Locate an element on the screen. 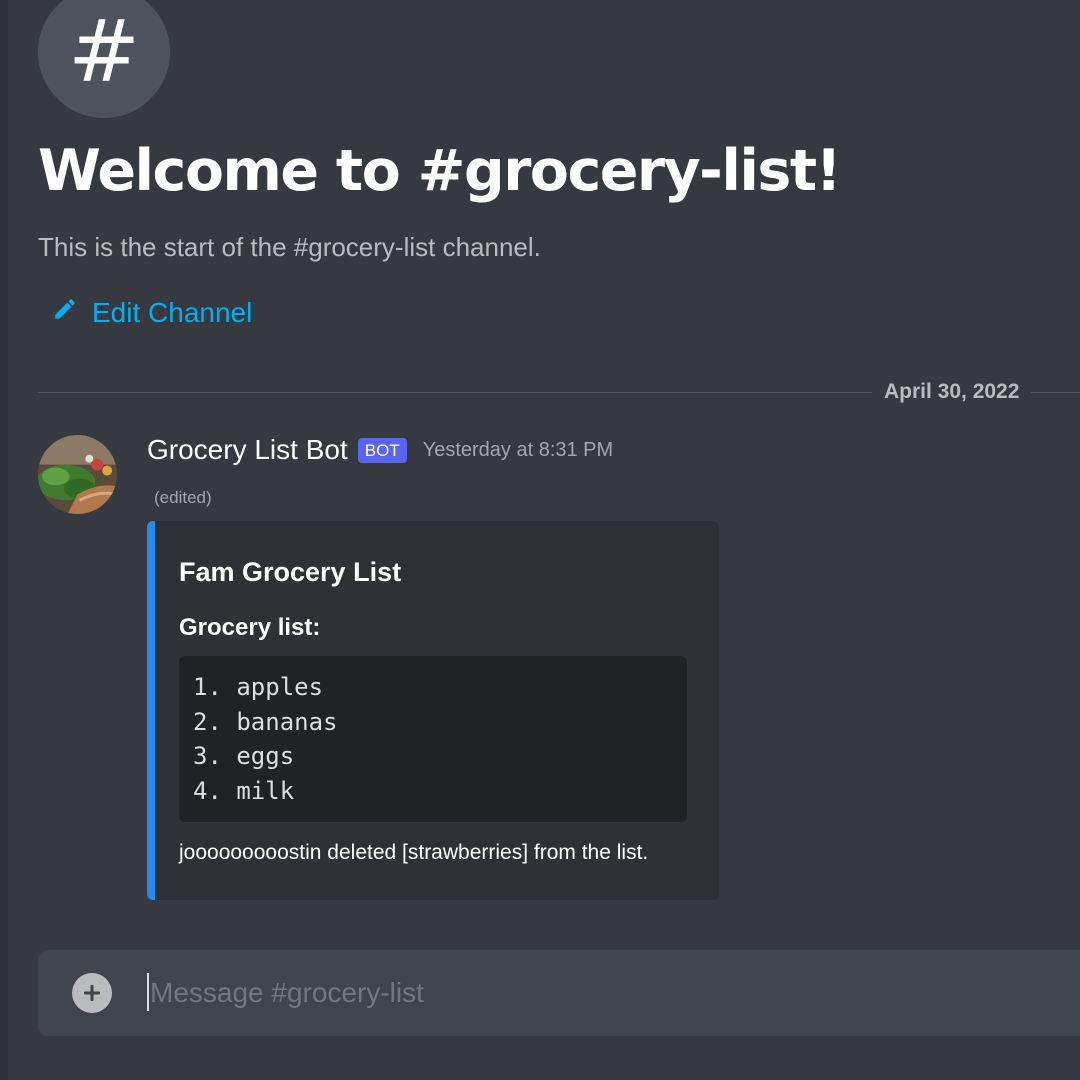  edited-label: (edited) is located at coordinates (183, 497).